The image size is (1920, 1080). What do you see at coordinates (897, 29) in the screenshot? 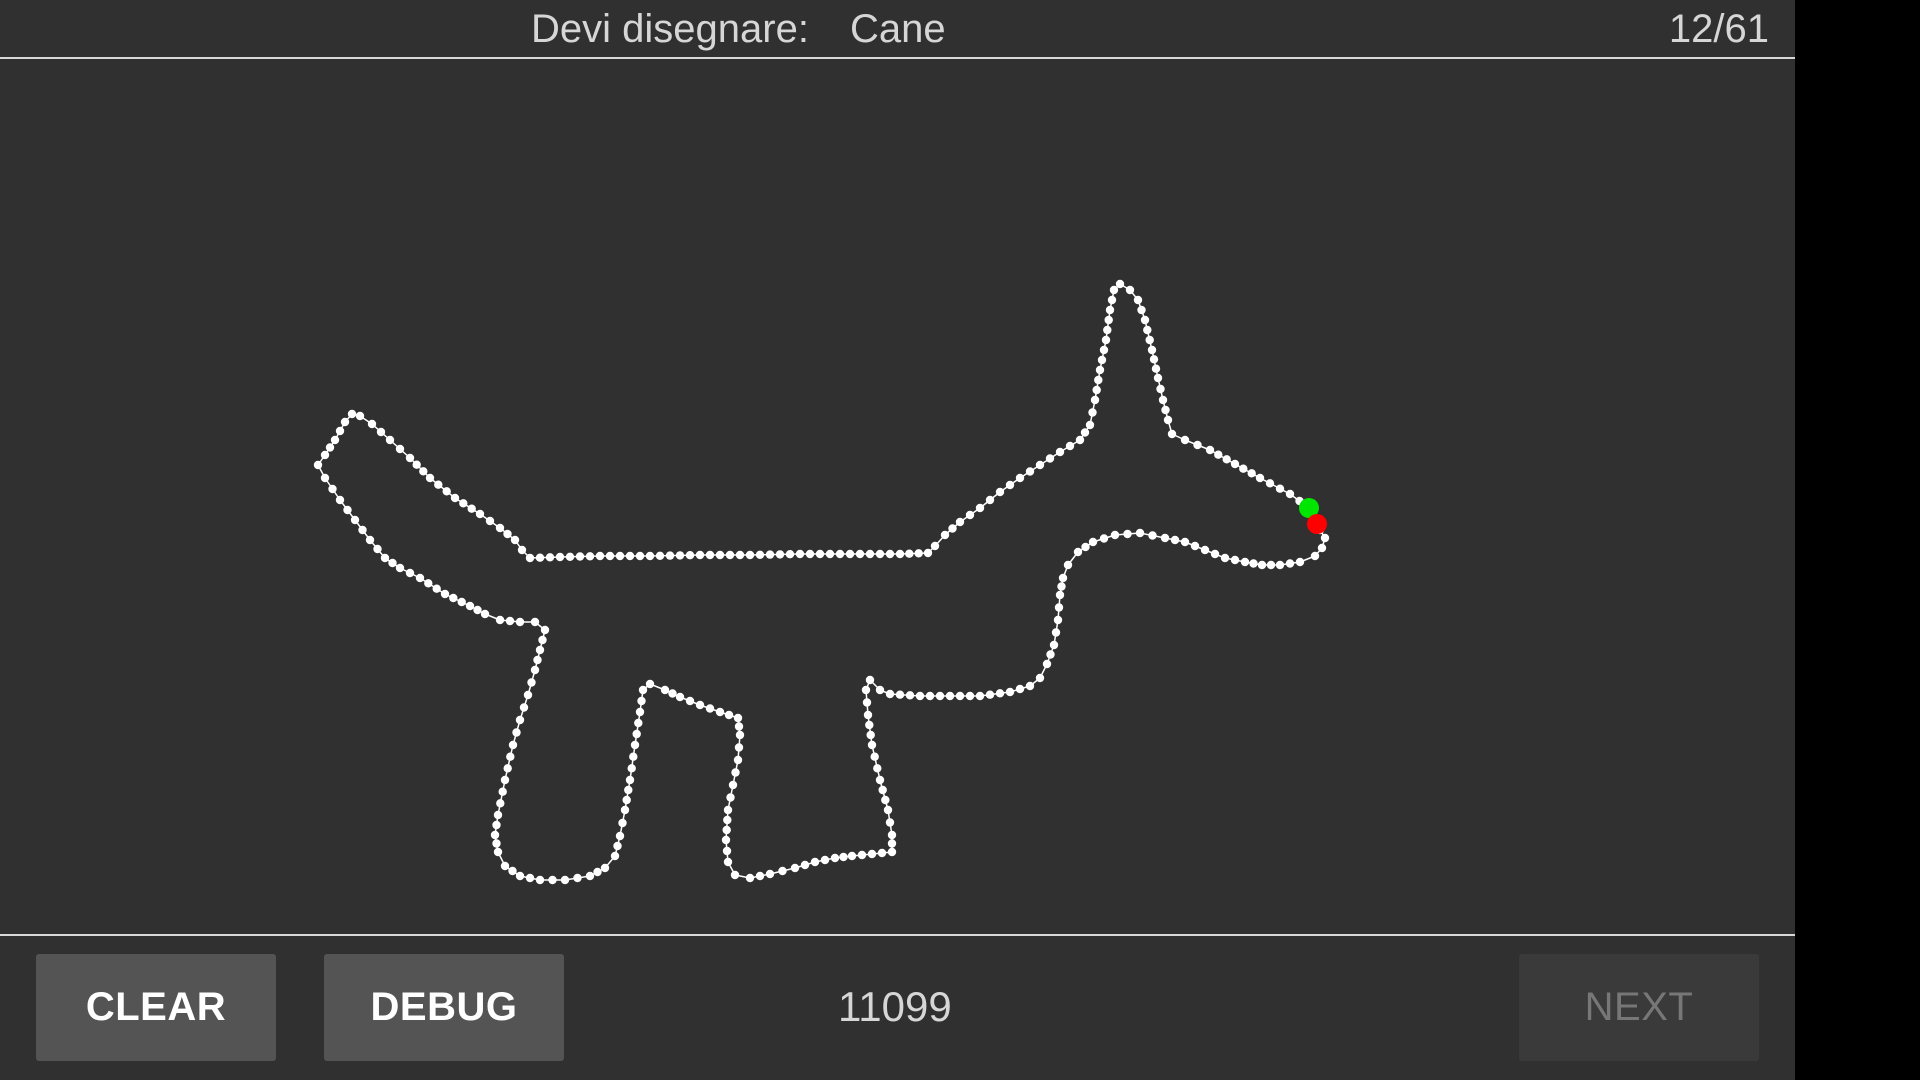
I see `top-bar: Devi disegnare: Cane 12/61` at bounding box center [897, 29].